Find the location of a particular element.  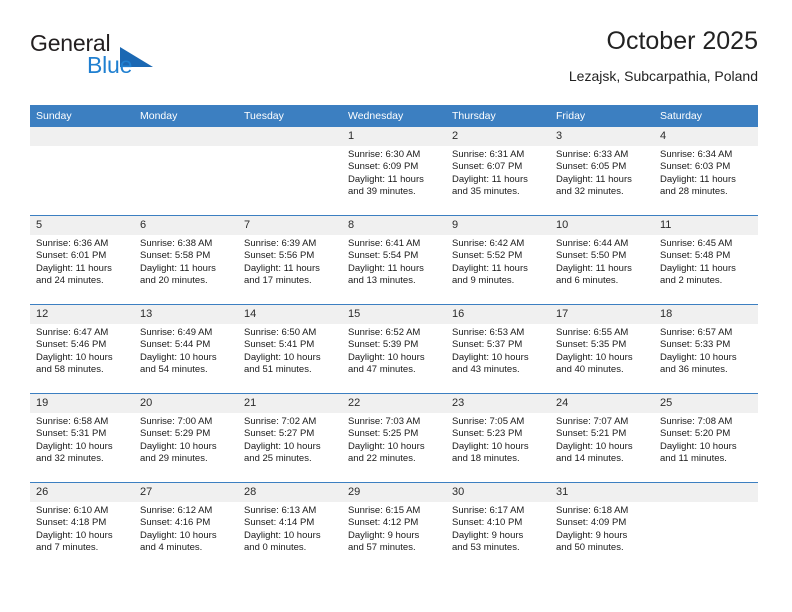

sunset-time: Sunset: 4:10 PM is located at coordinates (487, 523).